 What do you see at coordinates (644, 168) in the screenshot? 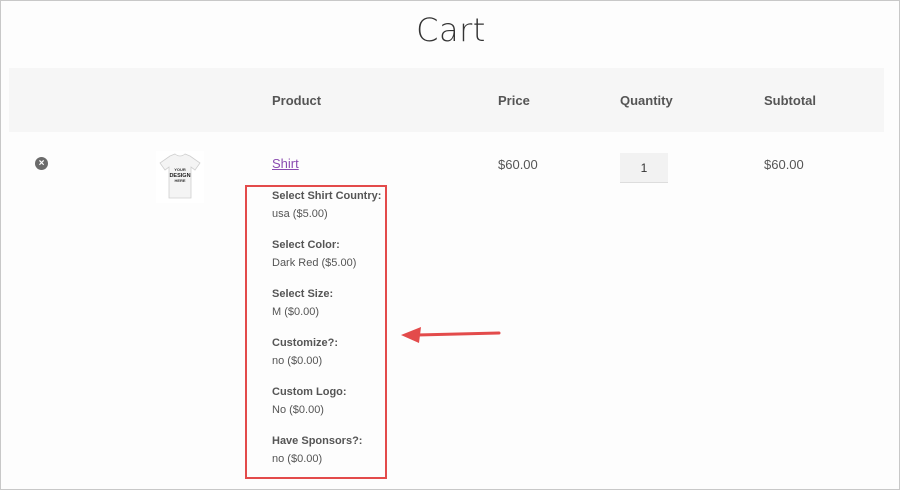
I see `quantity-input` at bounding box center [644, 168].